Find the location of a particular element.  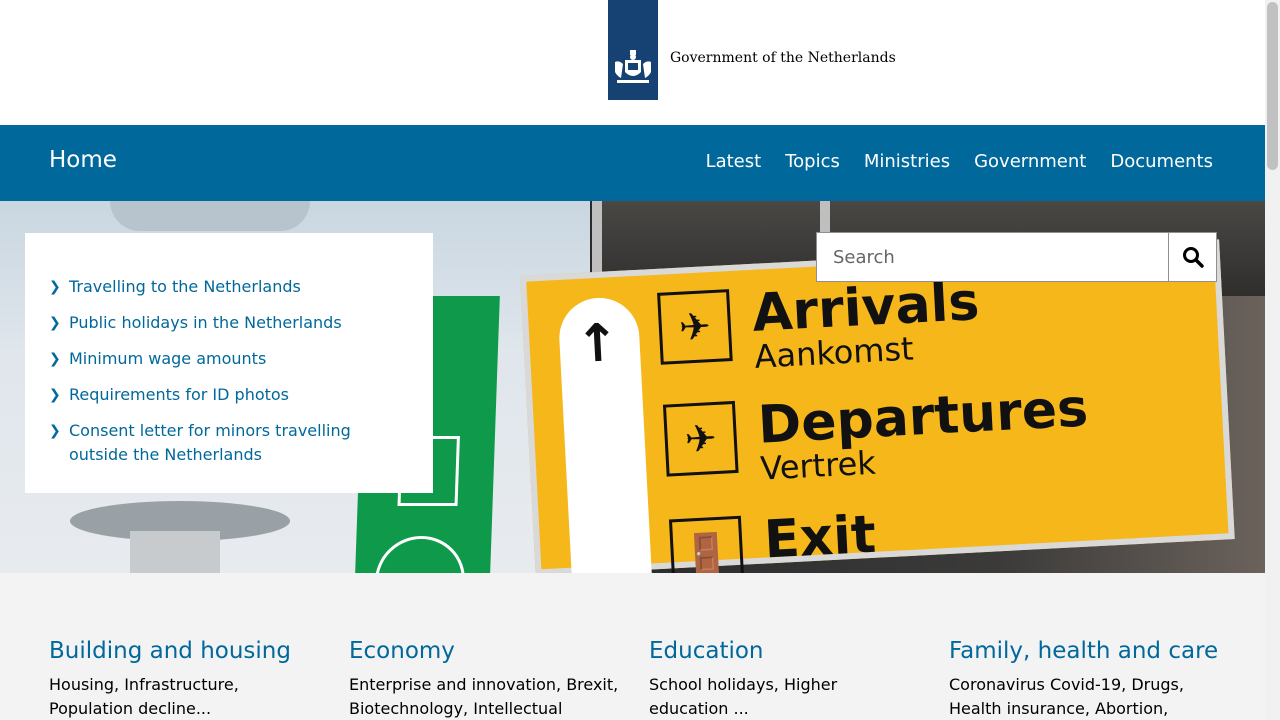

sign-row-exit: 🚪 Exit is located at coordinates (773, 538).